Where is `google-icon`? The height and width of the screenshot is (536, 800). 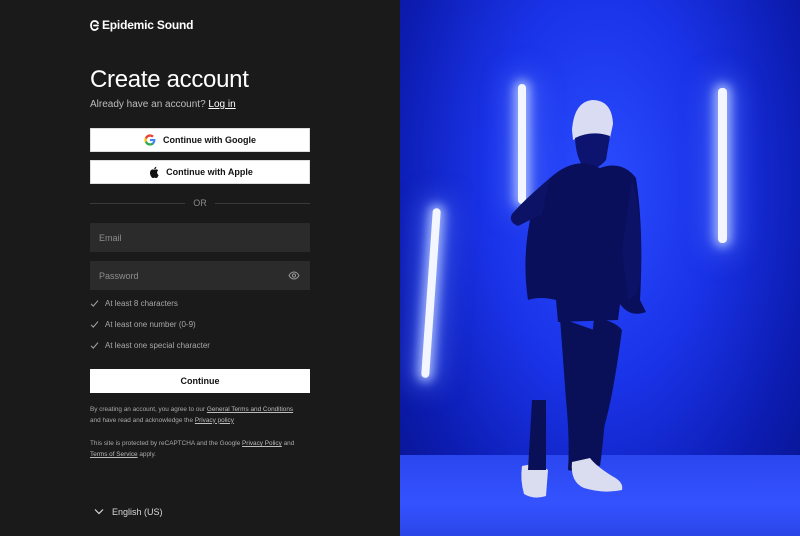
google-icon is located at coordinates (150, 140).